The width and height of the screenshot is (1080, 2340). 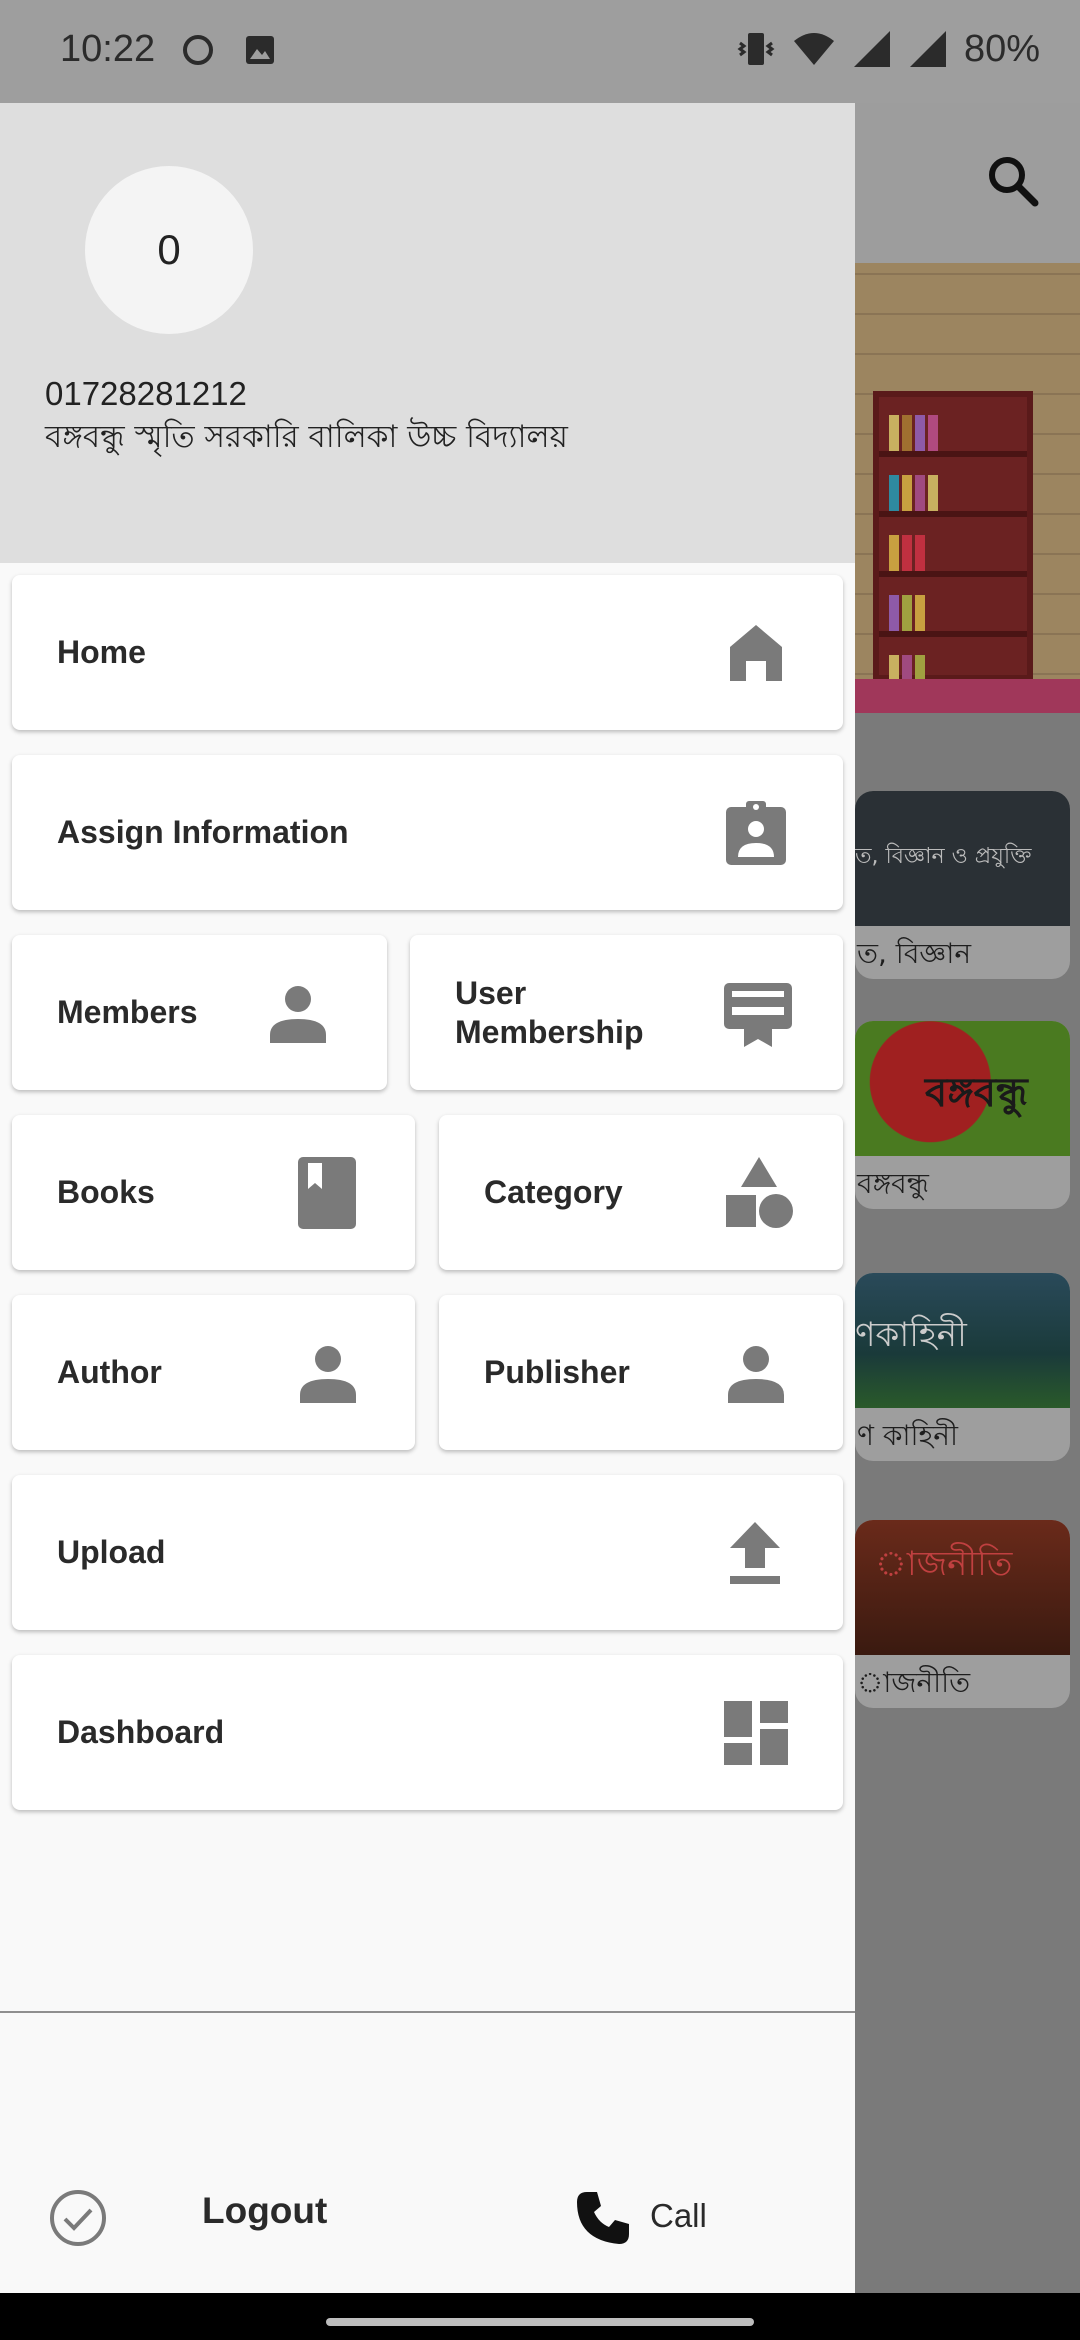 What do you see at coordinates (427, 1732) in the screenshot?
I see `menu-dashboard-button: Dashboard` at bounding box center [427, 1732].